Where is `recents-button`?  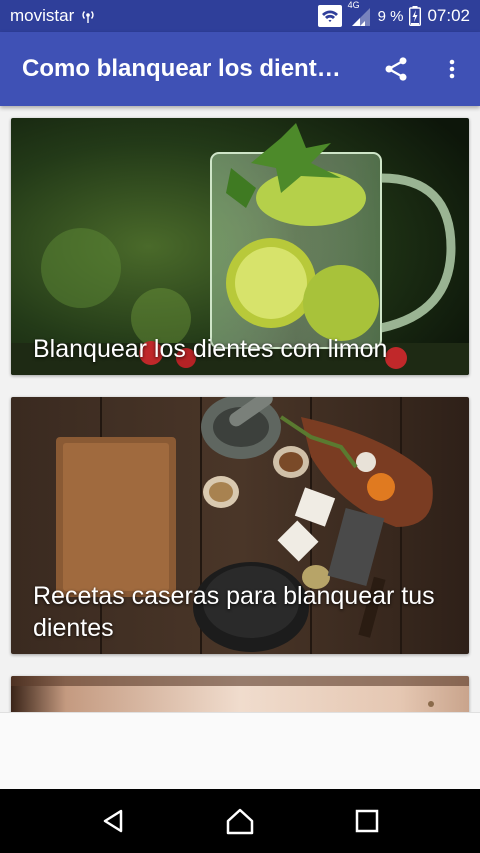 recents-button is located at coordinates (367, 821).